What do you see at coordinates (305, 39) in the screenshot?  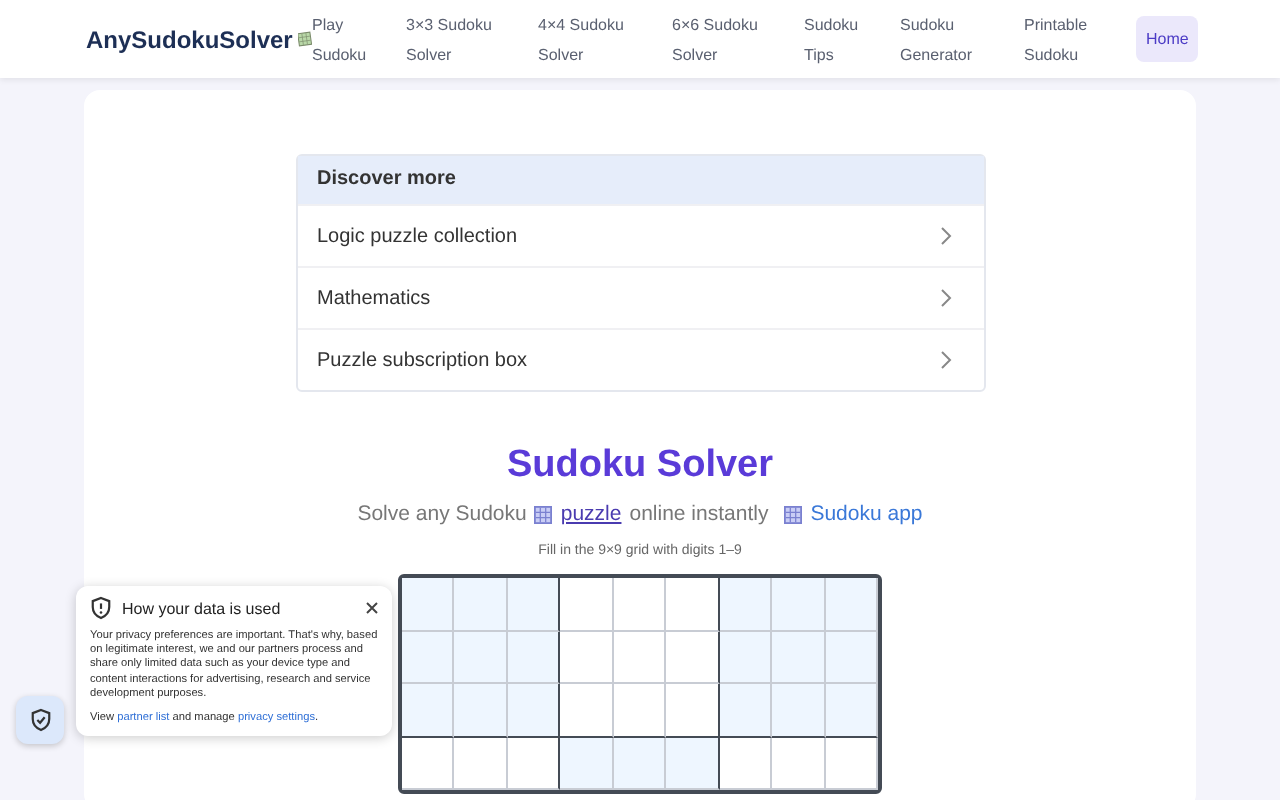 I see `sudoku-grid-icon` at bounding box center [305, 39].